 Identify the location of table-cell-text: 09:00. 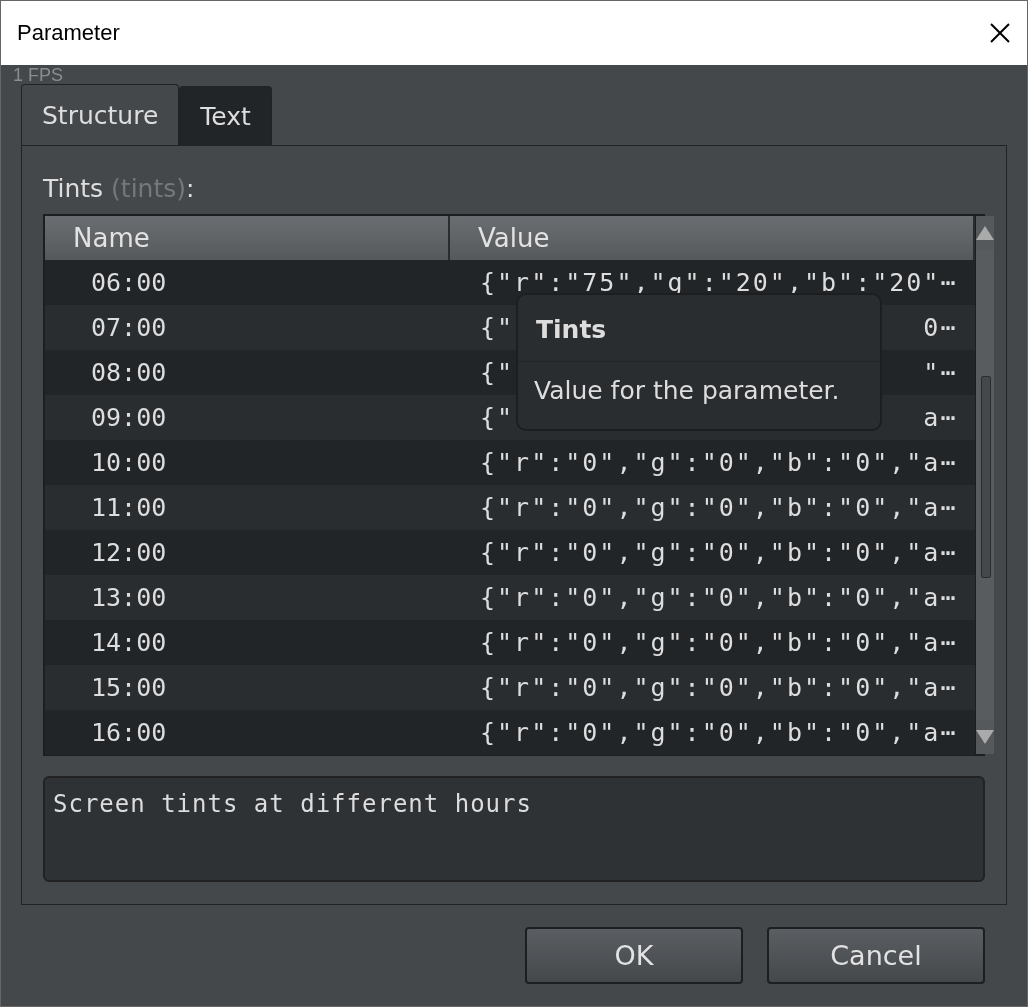
(129, 417).